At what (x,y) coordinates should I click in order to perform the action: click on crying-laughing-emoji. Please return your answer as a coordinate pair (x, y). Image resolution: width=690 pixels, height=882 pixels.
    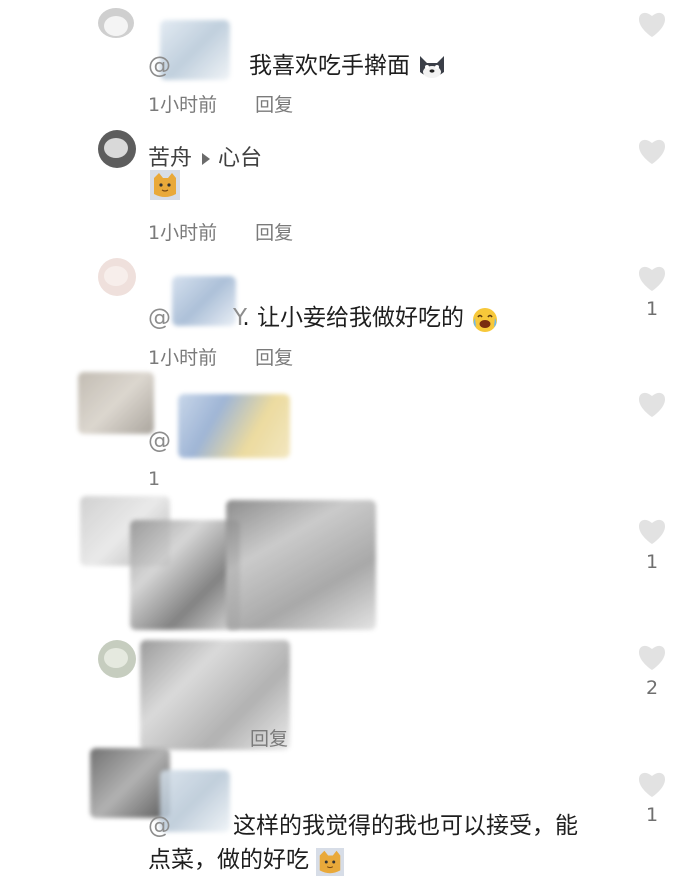
    Looking at the image, I should click on (484, 319).